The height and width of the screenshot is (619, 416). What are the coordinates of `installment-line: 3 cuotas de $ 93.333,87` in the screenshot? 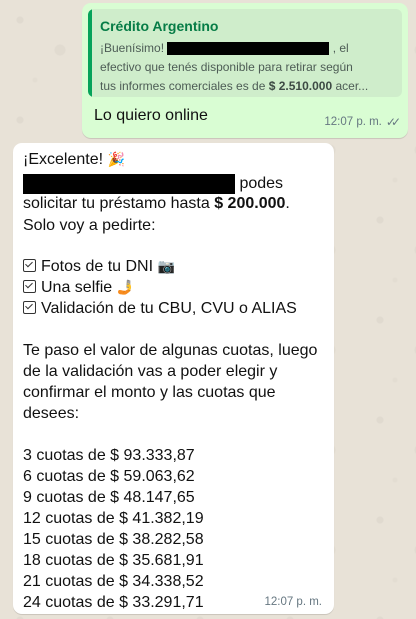 It's located at (109, 455).